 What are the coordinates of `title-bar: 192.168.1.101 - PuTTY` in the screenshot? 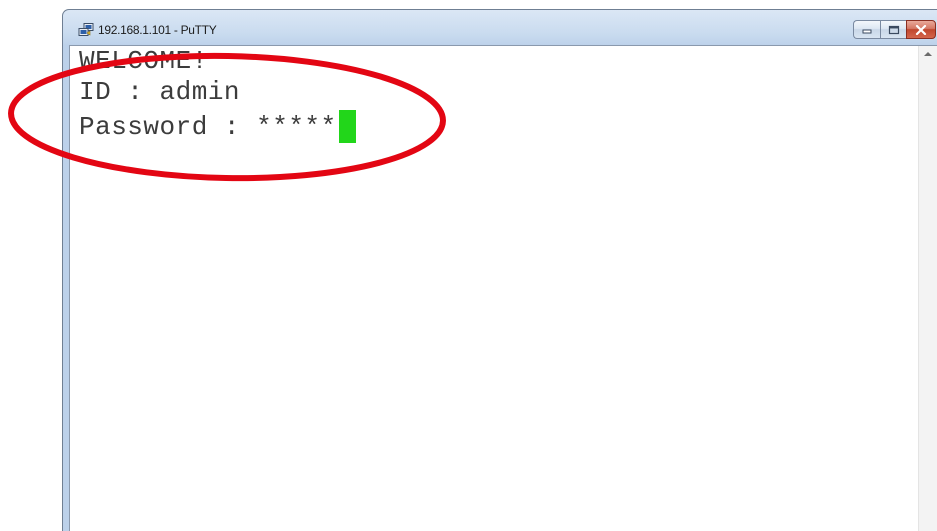 It's located at (500, 27).